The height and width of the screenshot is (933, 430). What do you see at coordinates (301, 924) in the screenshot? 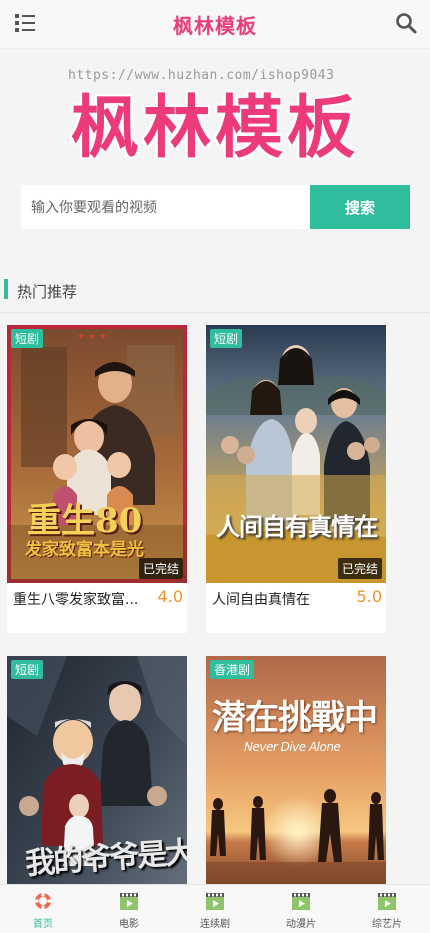
I see `nav-label: 动漫片` at bounding box center [301, 924].